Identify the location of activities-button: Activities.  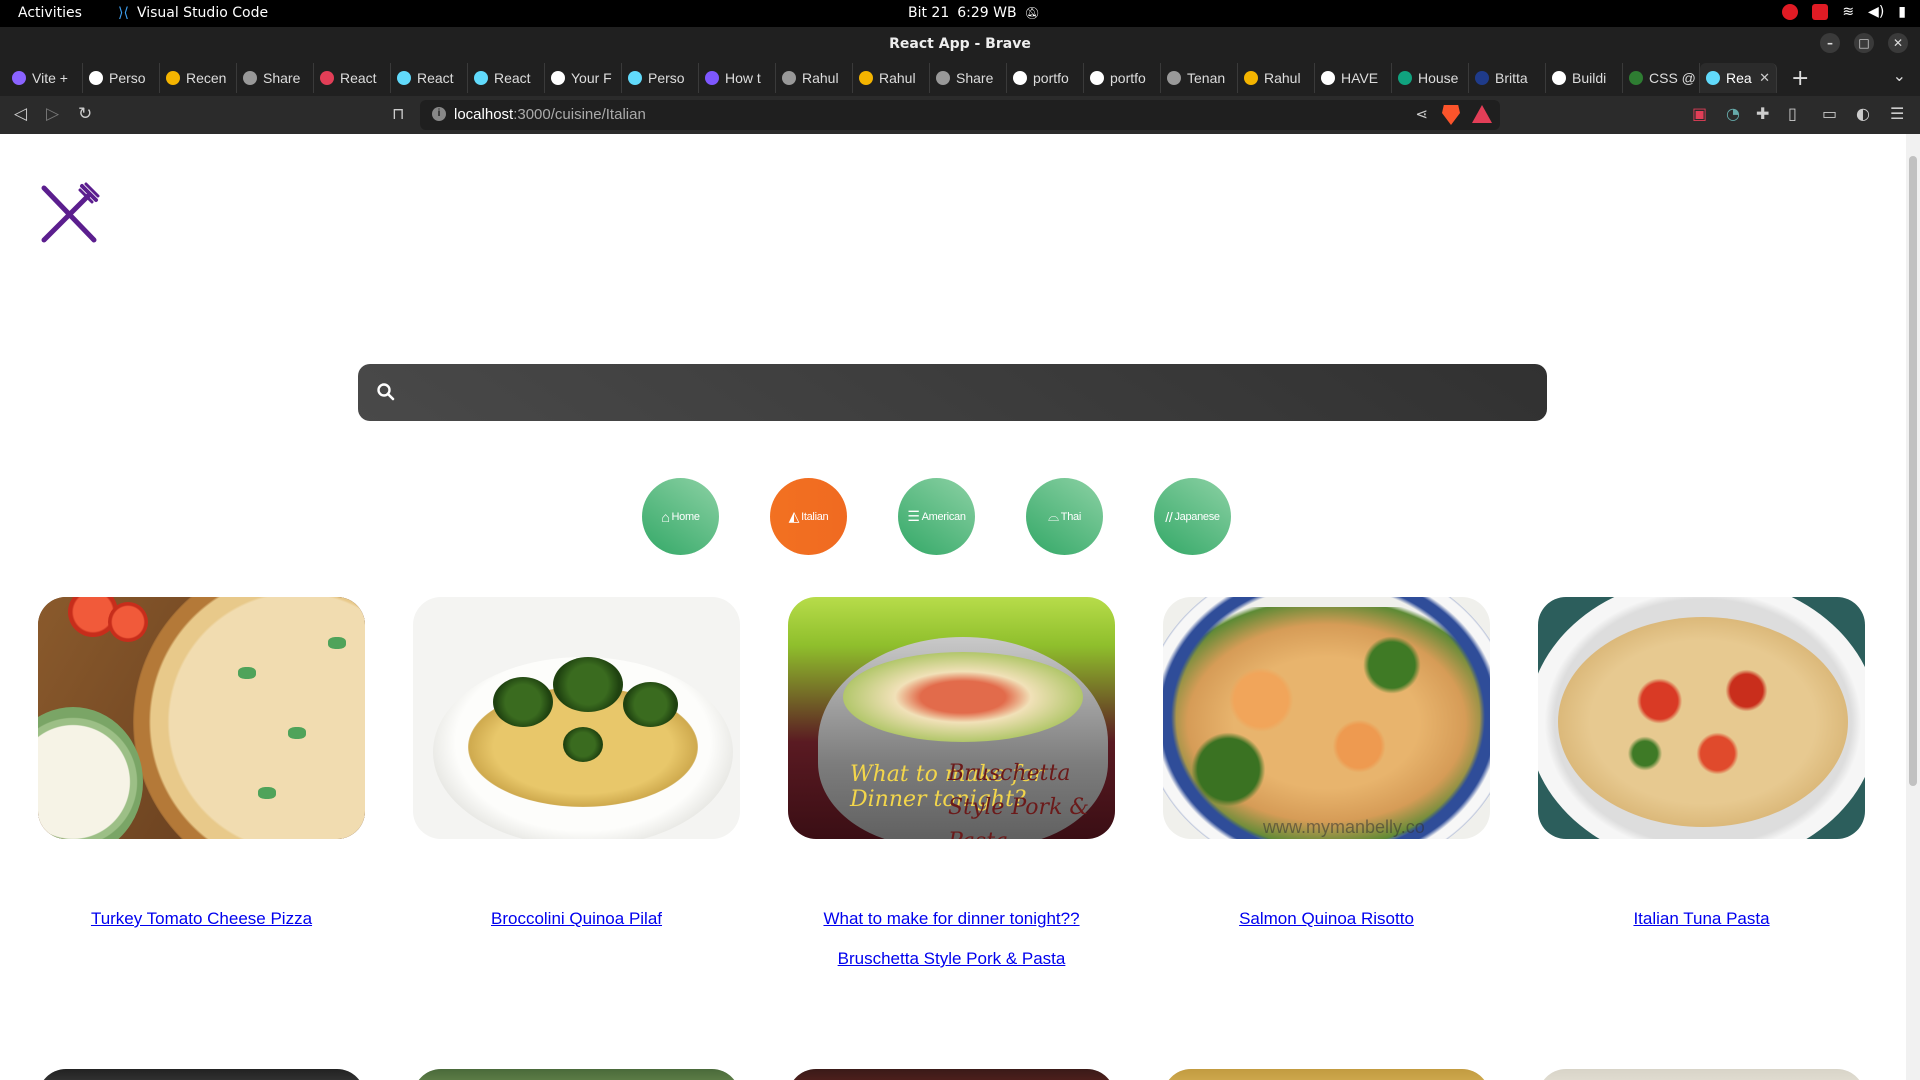
(50, 13).